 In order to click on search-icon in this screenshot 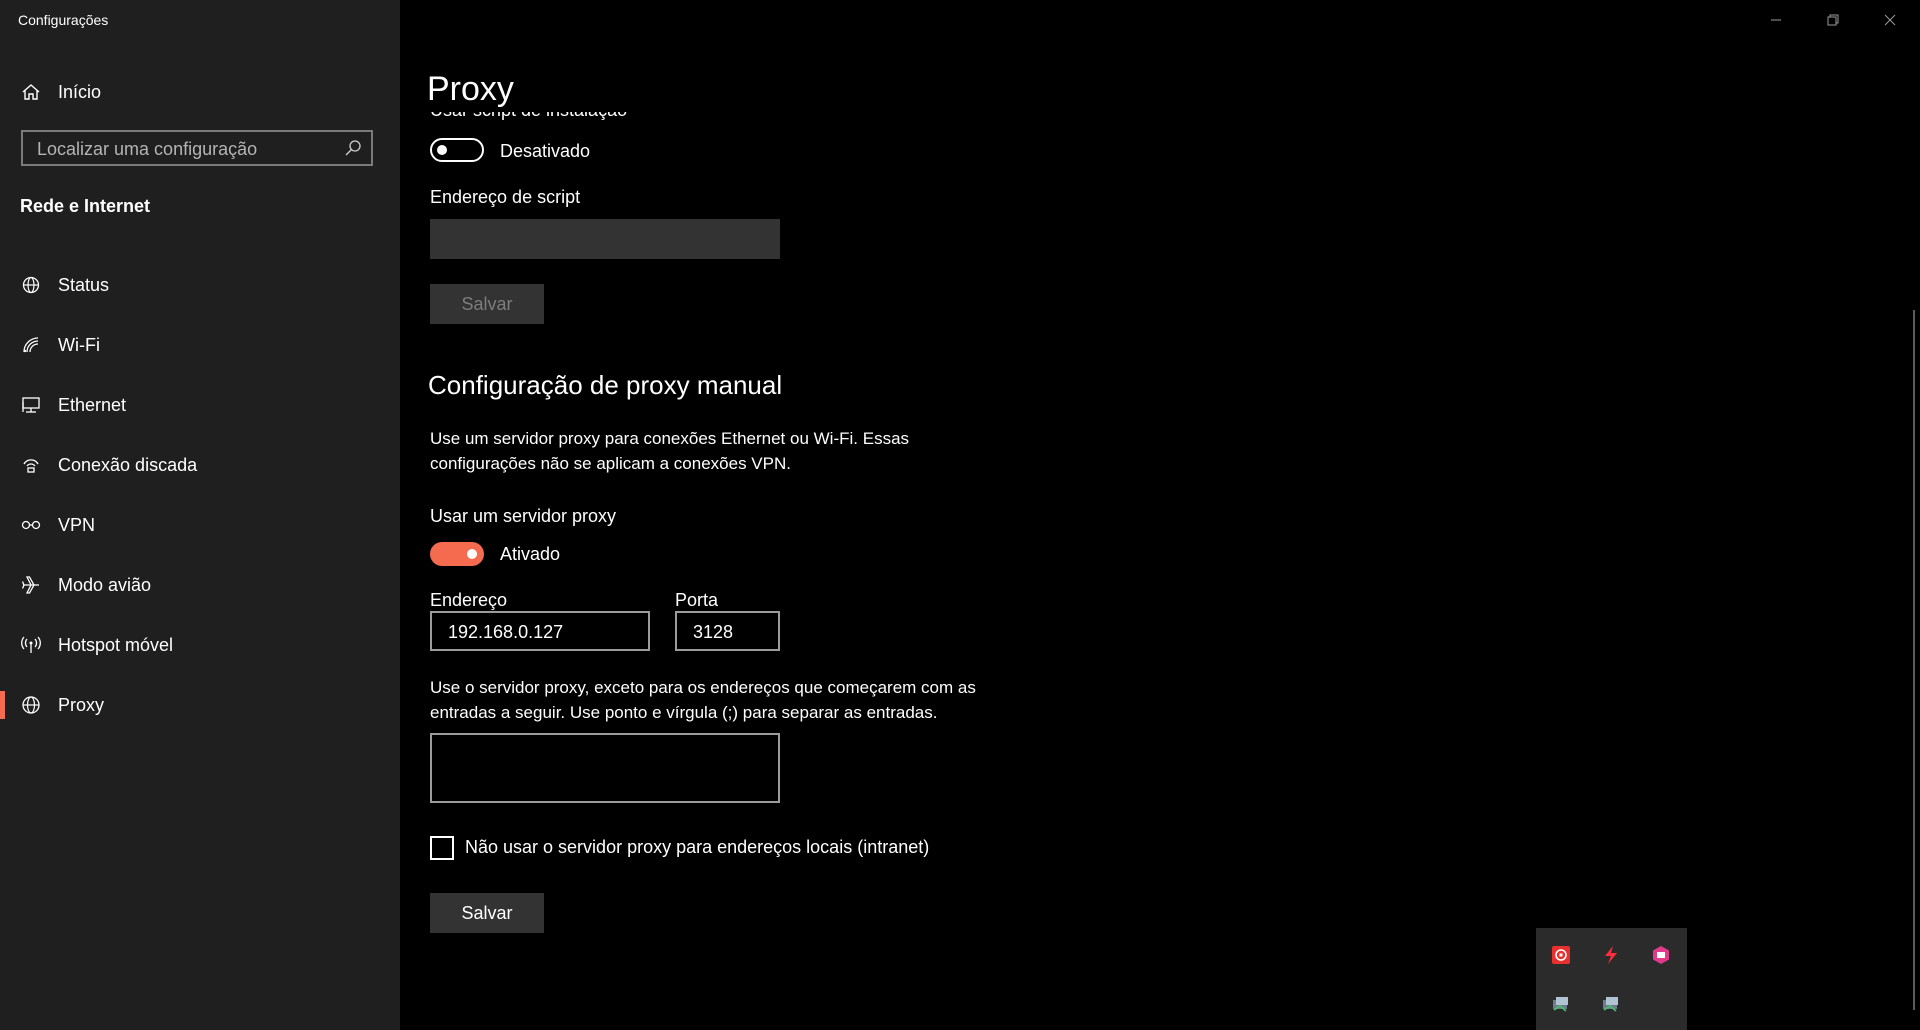, I will do `click(353, 148)`.